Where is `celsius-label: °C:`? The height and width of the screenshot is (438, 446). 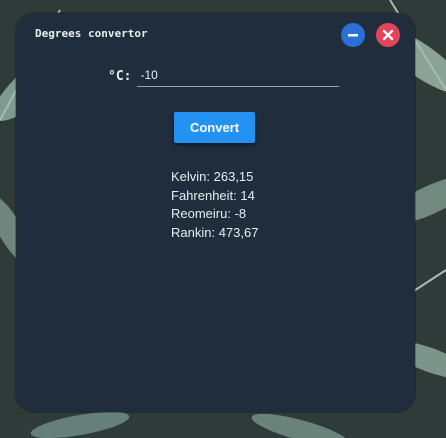 celsius-label: °C: is located at coordinates (120, 76).